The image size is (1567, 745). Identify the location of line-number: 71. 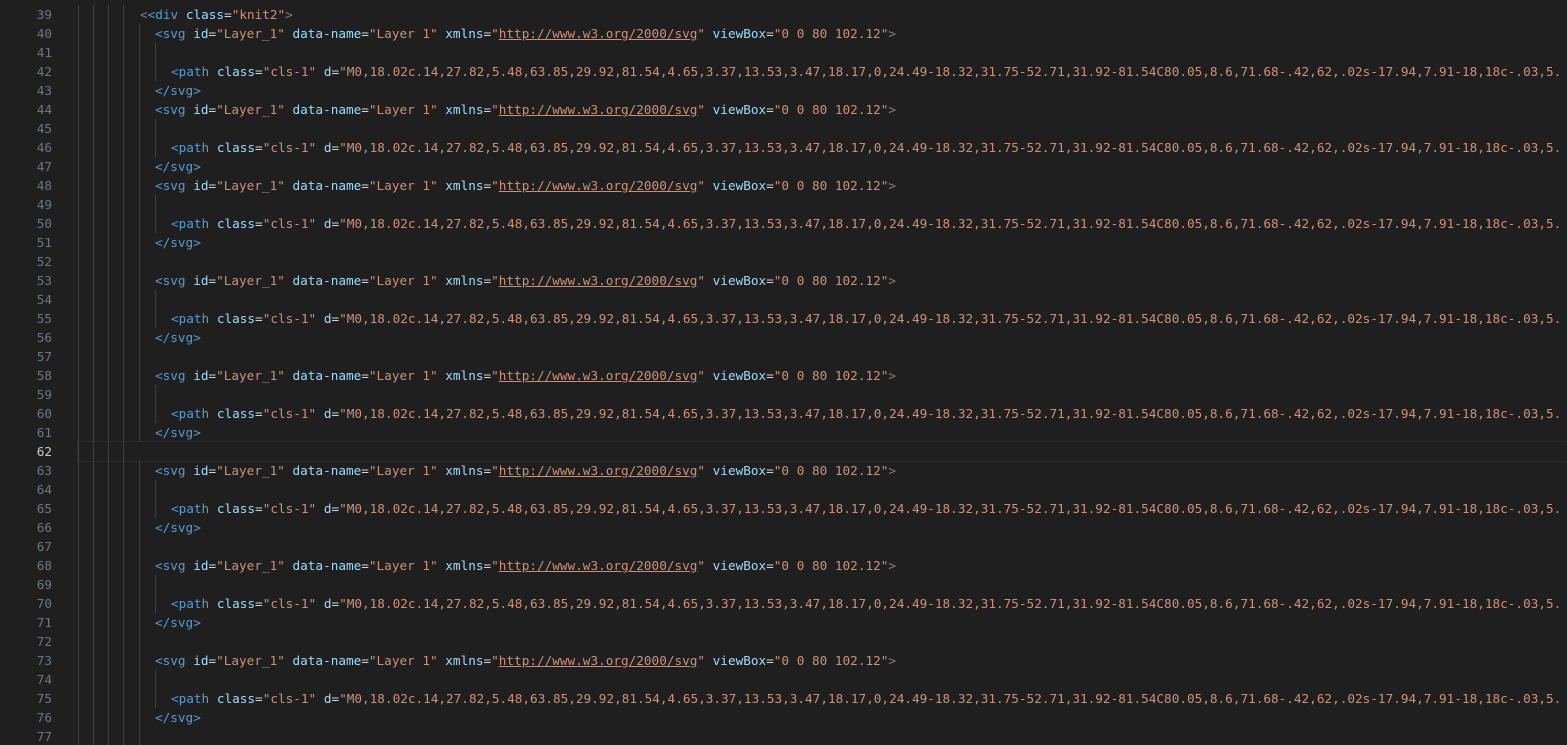
(44, 622).